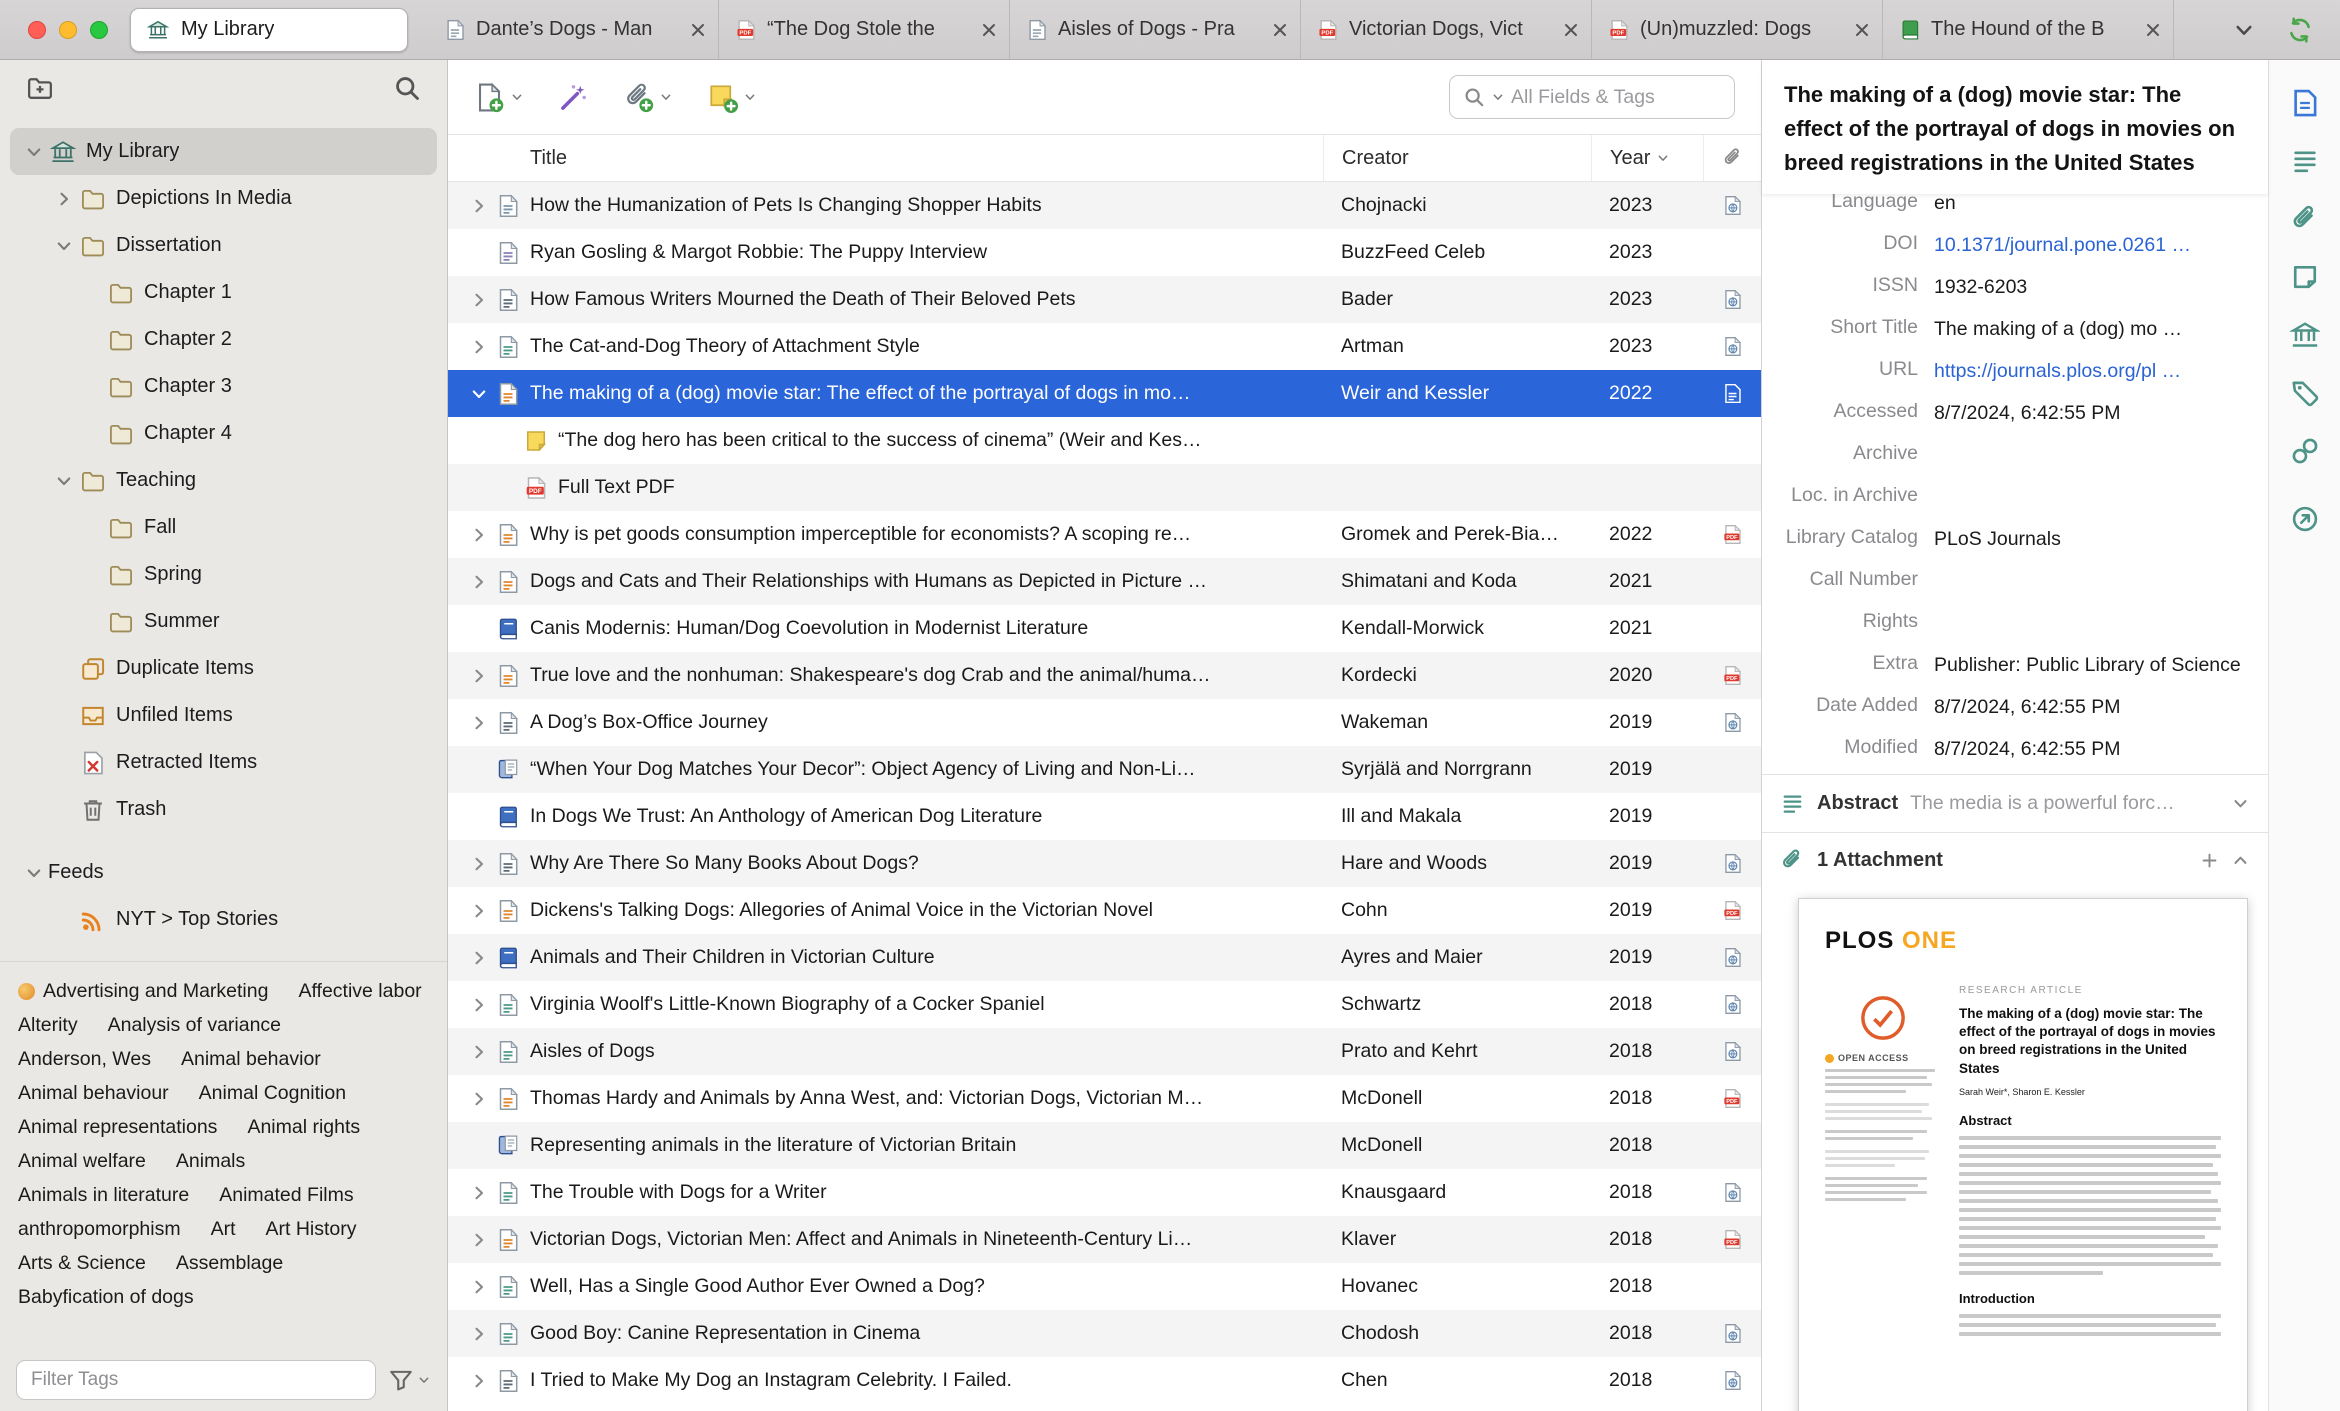 The width and height of the screenshot is (2340, 1411). What do you see at coordinates (648, 97) in the screenshot?
I see `add-attachment-button` at bounding box center [648, 97].